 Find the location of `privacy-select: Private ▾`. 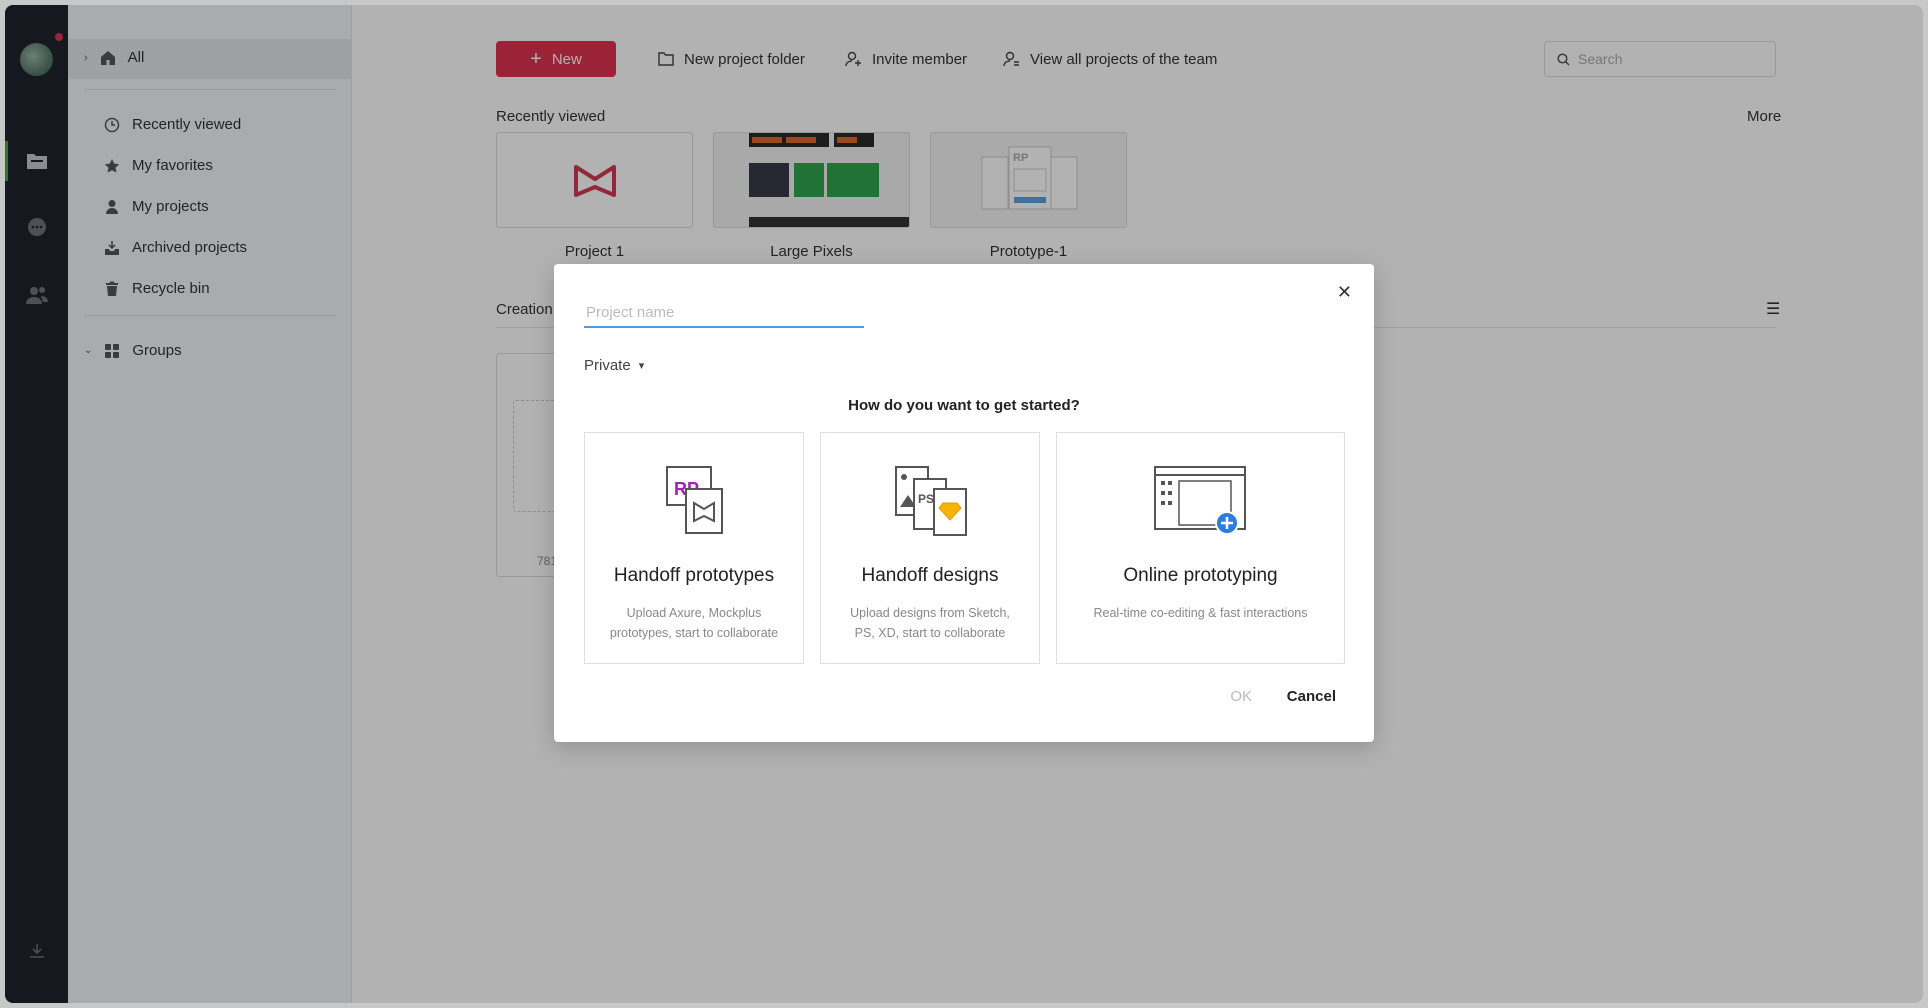

privacy-select: Private ▾ is located at coordinates (614, 365).